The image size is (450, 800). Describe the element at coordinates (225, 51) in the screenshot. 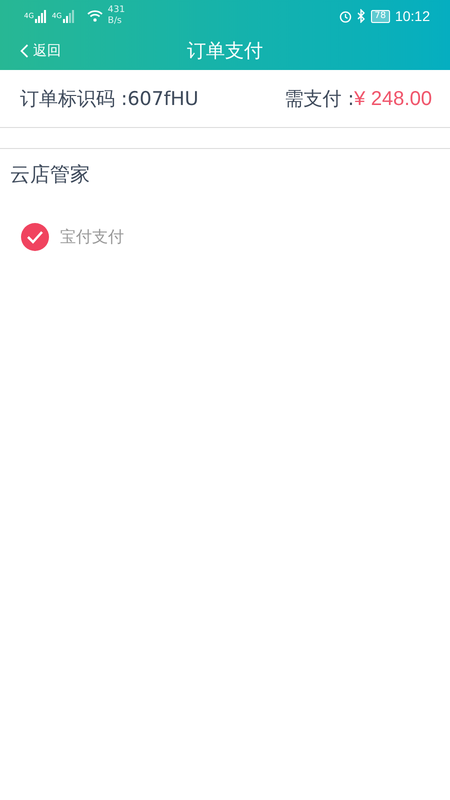

I see `page-title: 订单支付` at that location.